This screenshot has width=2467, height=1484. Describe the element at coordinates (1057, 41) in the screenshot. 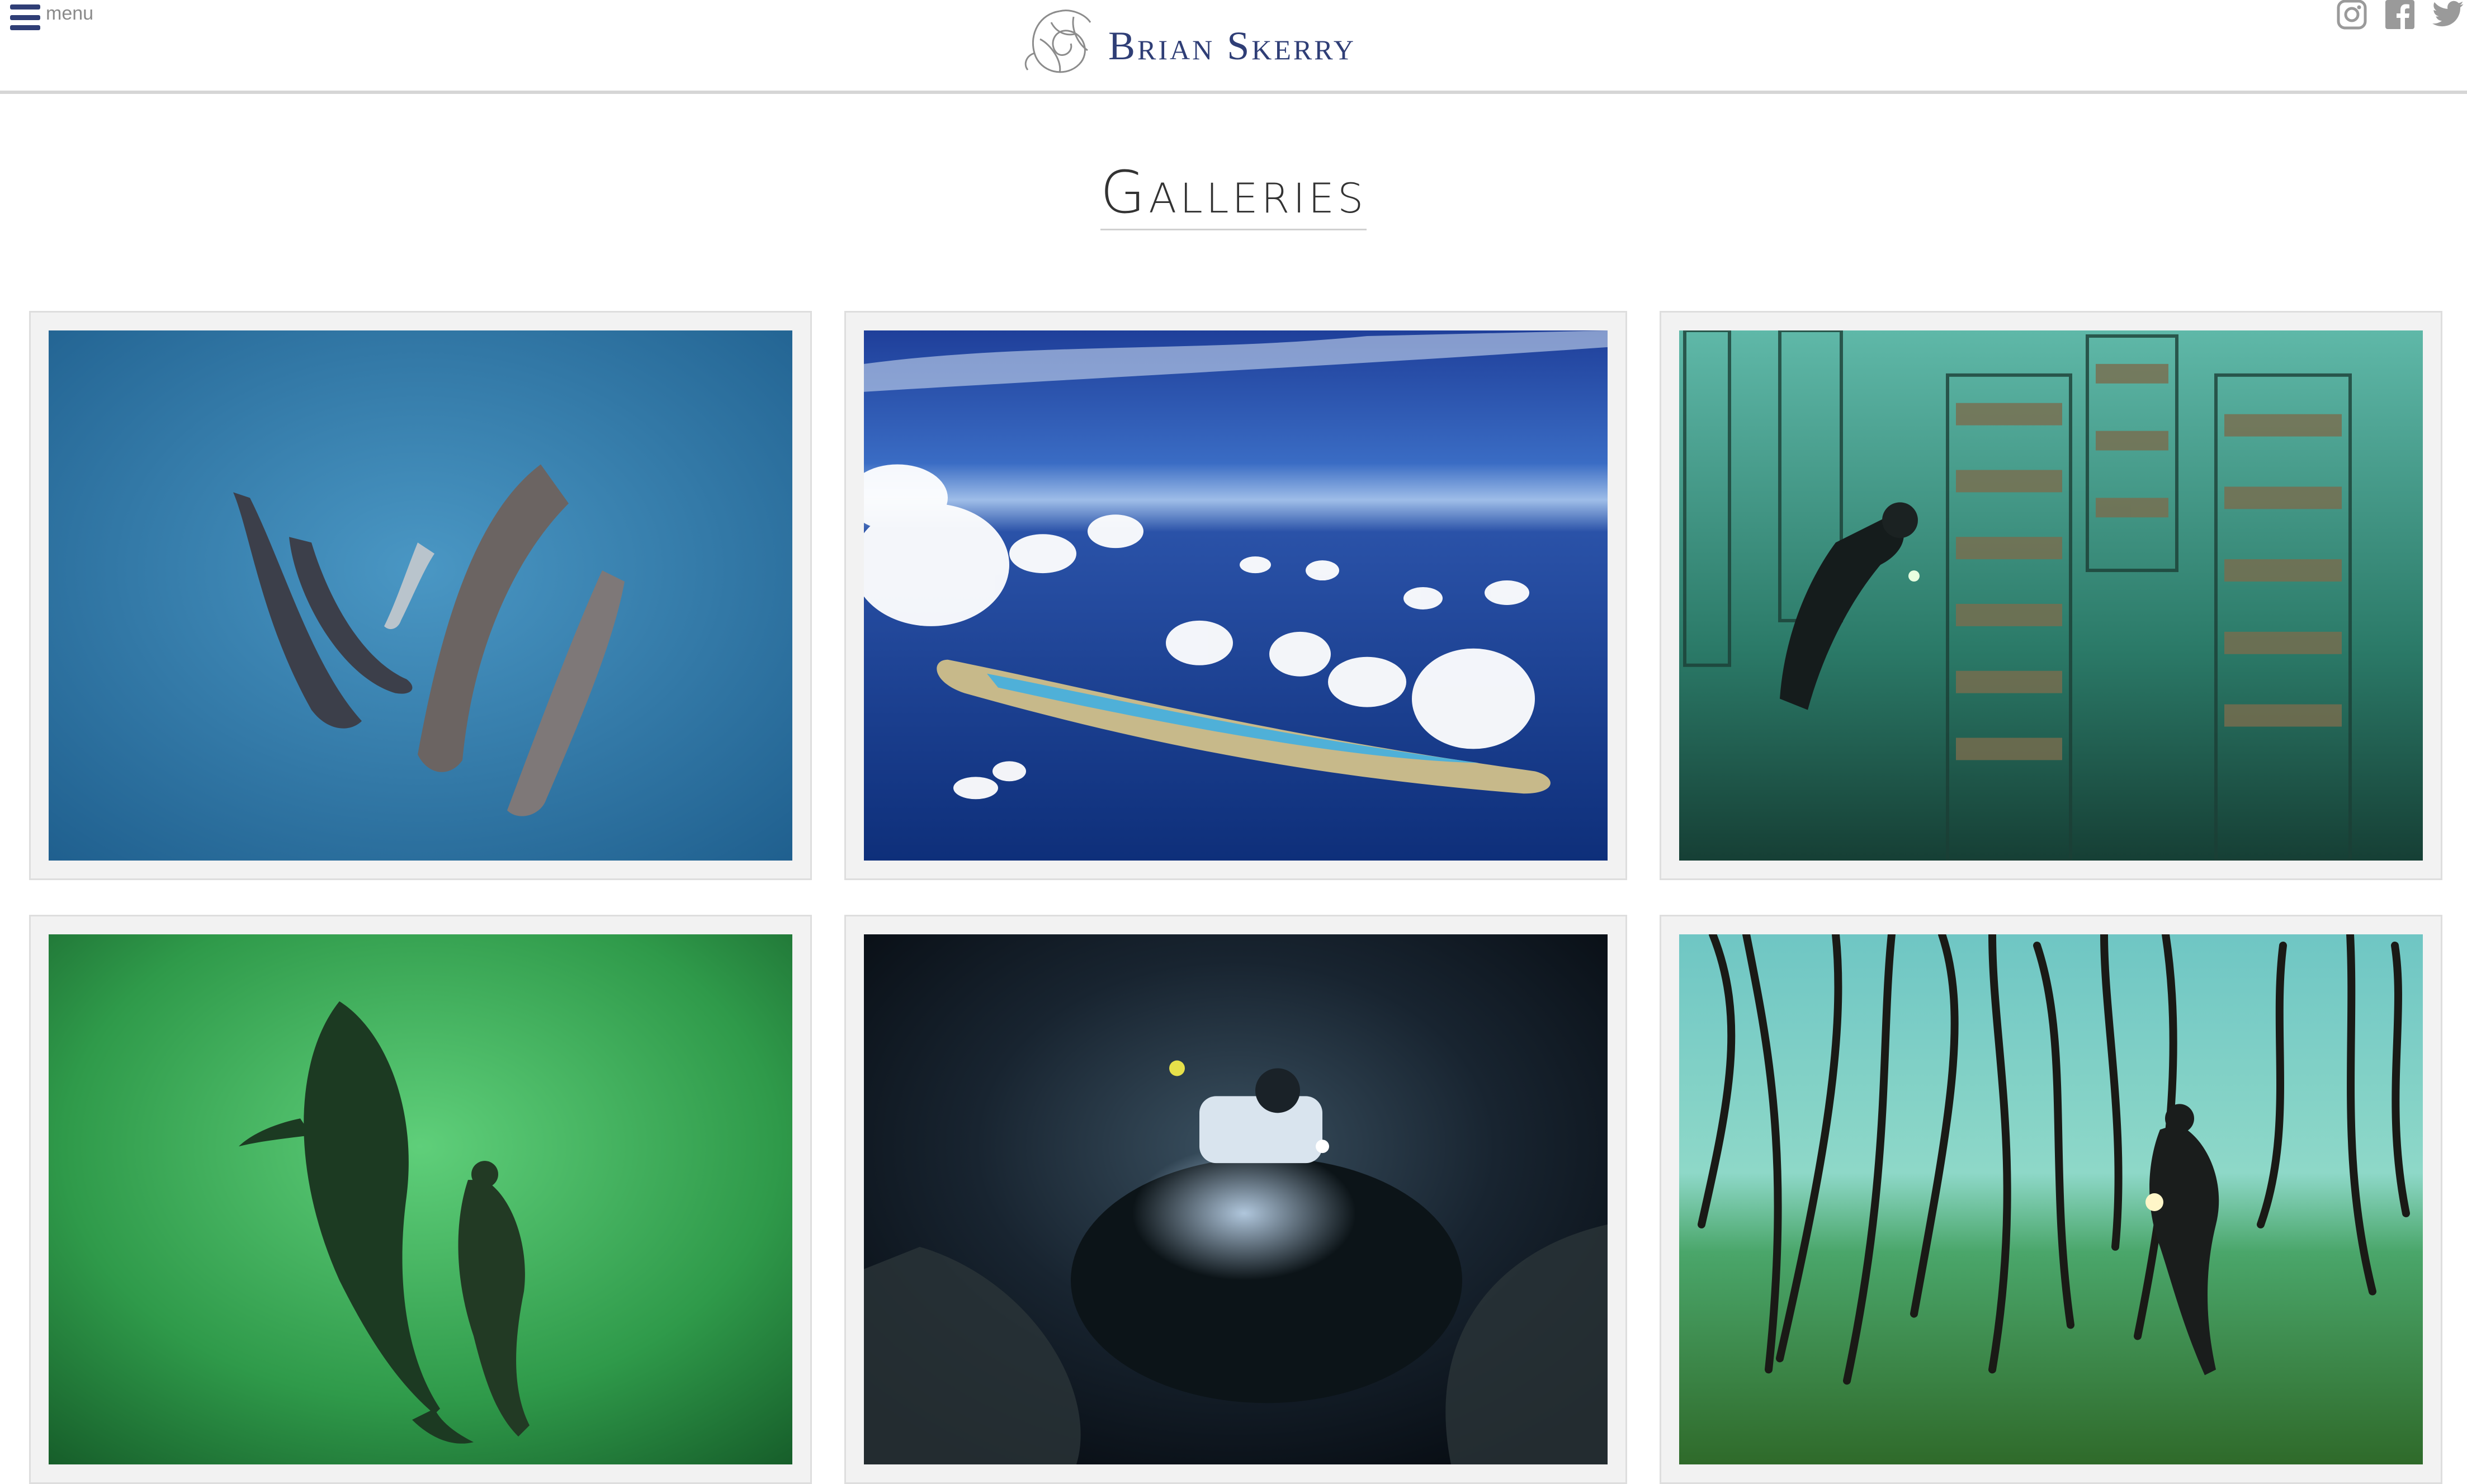

I see `nautilus-shell-icon` at that location.